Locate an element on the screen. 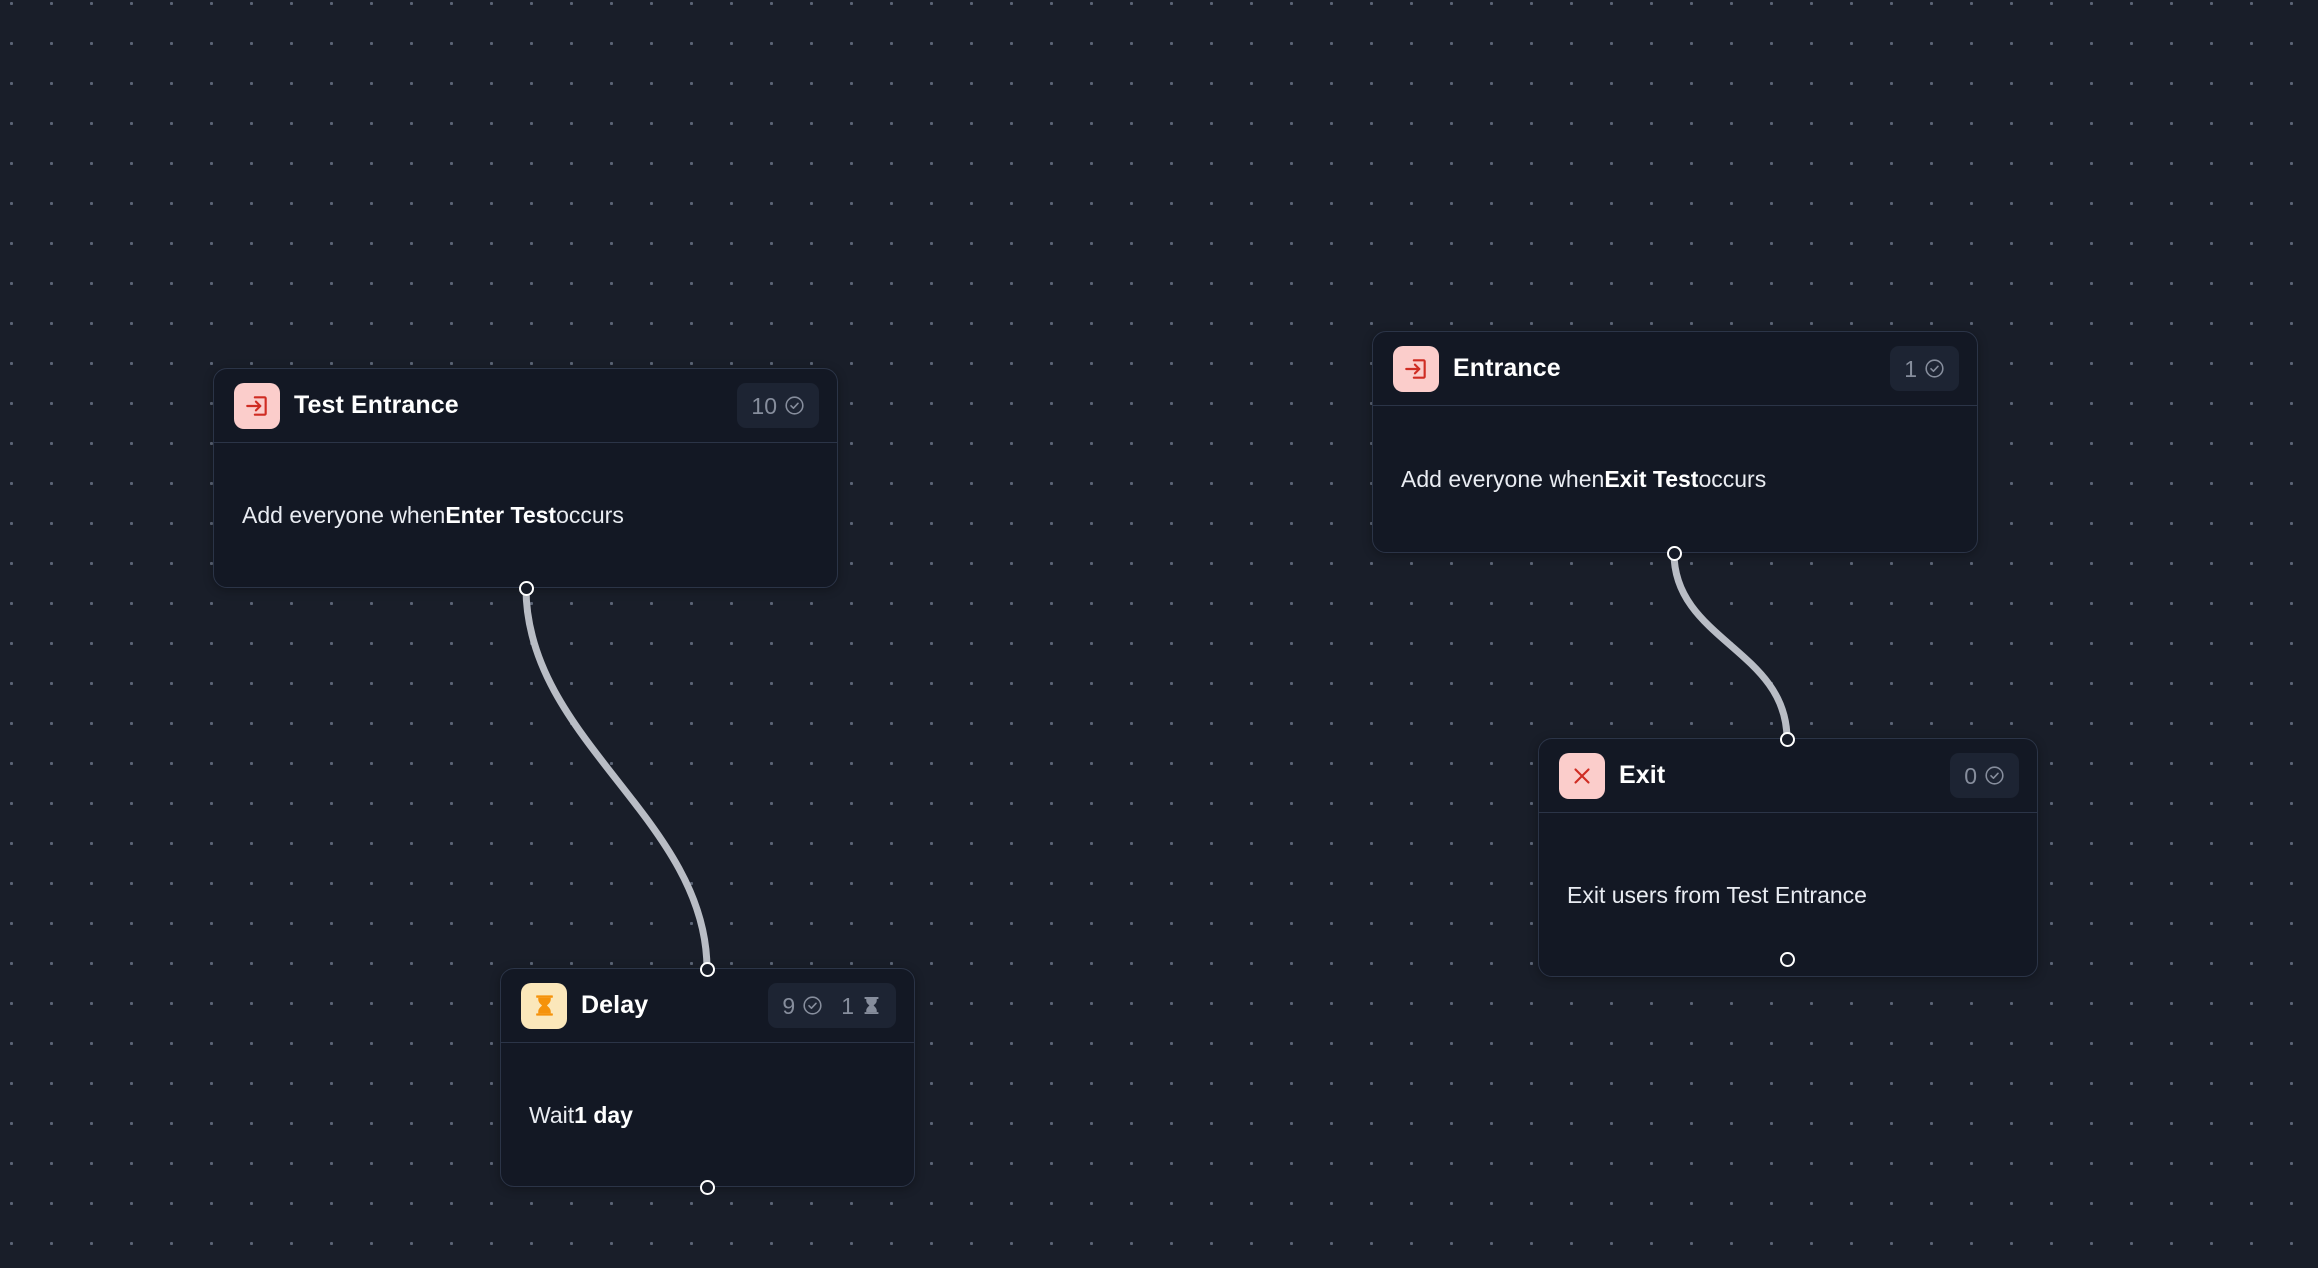 This screenshot has height=1268, width=2318. target-handle-delay is located at coordinates (707, 969).